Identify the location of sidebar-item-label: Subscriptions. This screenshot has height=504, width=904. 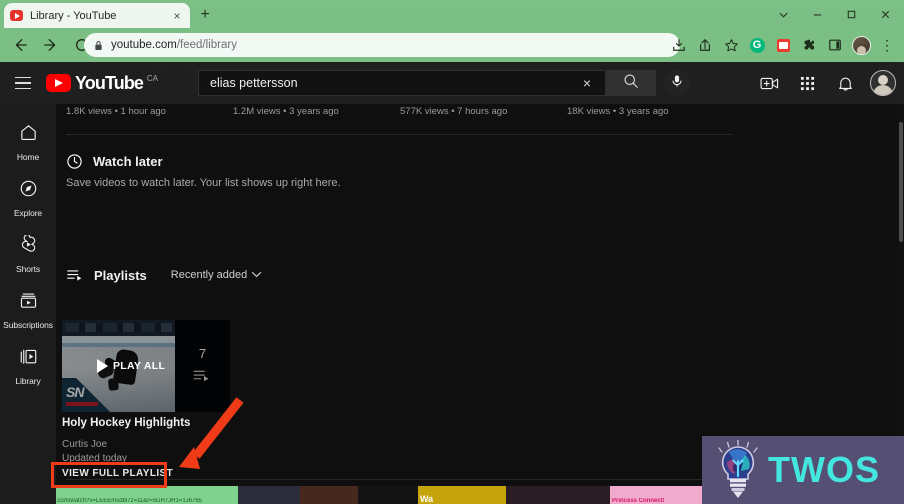
(28, 324).